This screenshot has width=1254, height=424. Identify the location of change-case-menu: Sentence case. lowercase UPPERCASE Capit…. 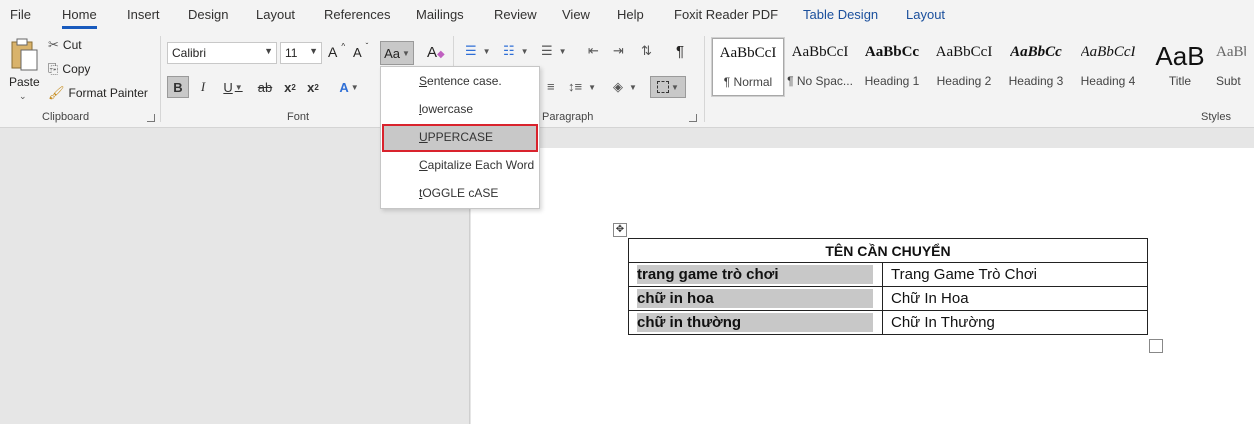
(460, 137).